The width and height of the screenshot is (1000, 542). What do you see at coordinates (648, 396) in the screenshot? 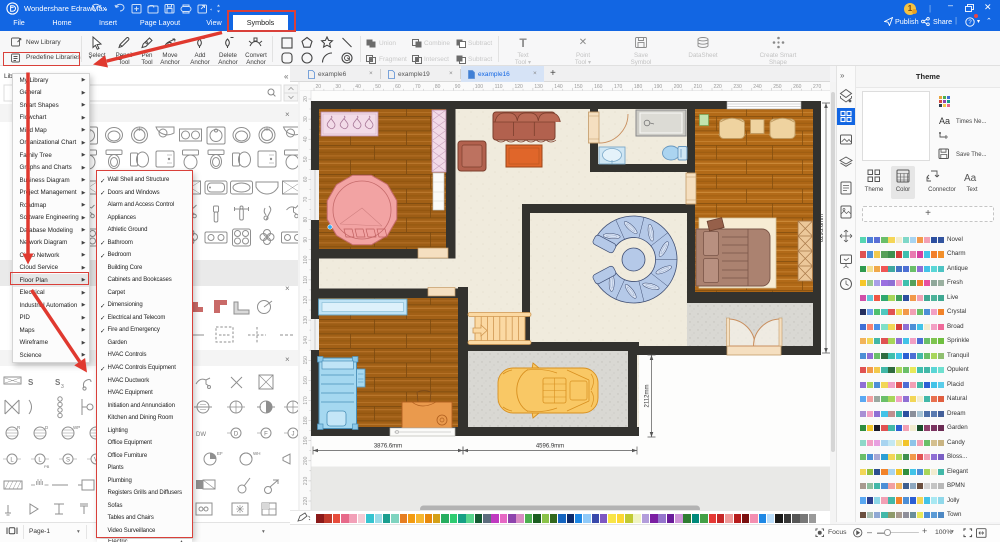
I see `svg-text: 2112mm` at bounding box center [648, 396].